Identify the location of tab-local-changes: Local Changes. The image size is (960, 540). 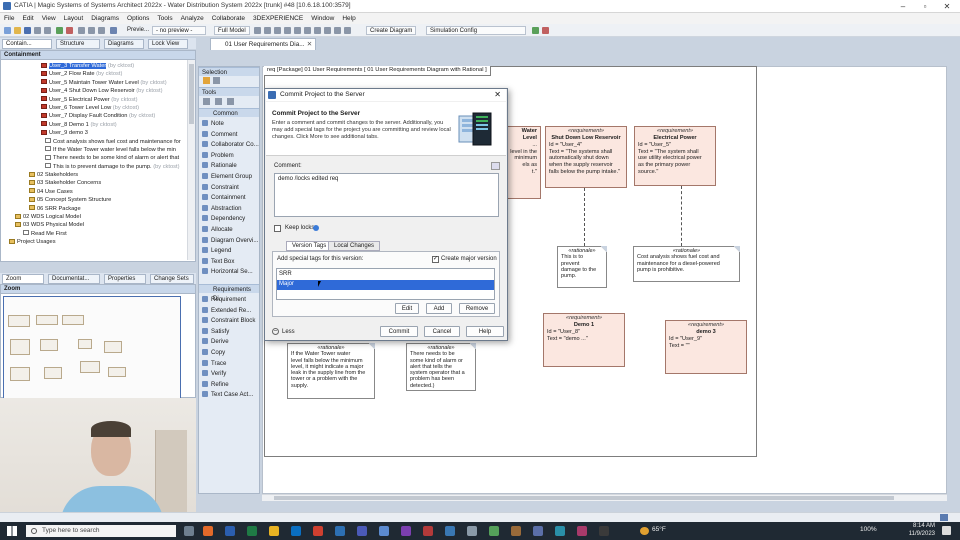
(354, 246).